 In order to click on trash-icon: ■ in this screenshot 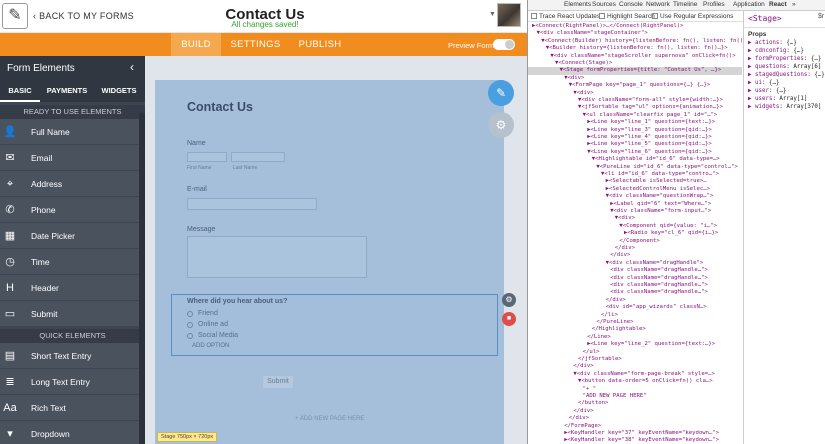, I will do `click(509, 319)`.